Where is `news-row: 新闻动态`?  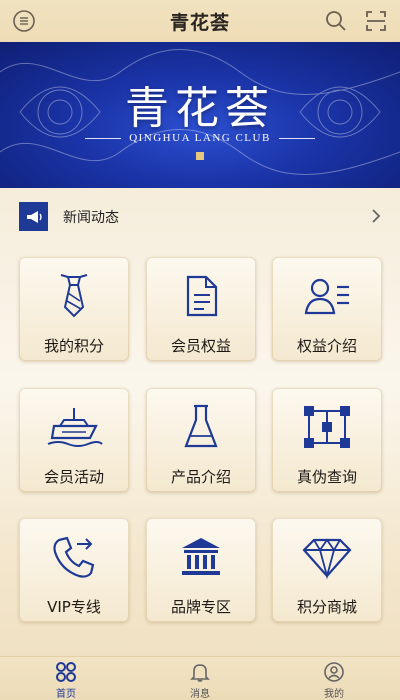 news-row: 新闻动态 is located at coordinates (200, 216).